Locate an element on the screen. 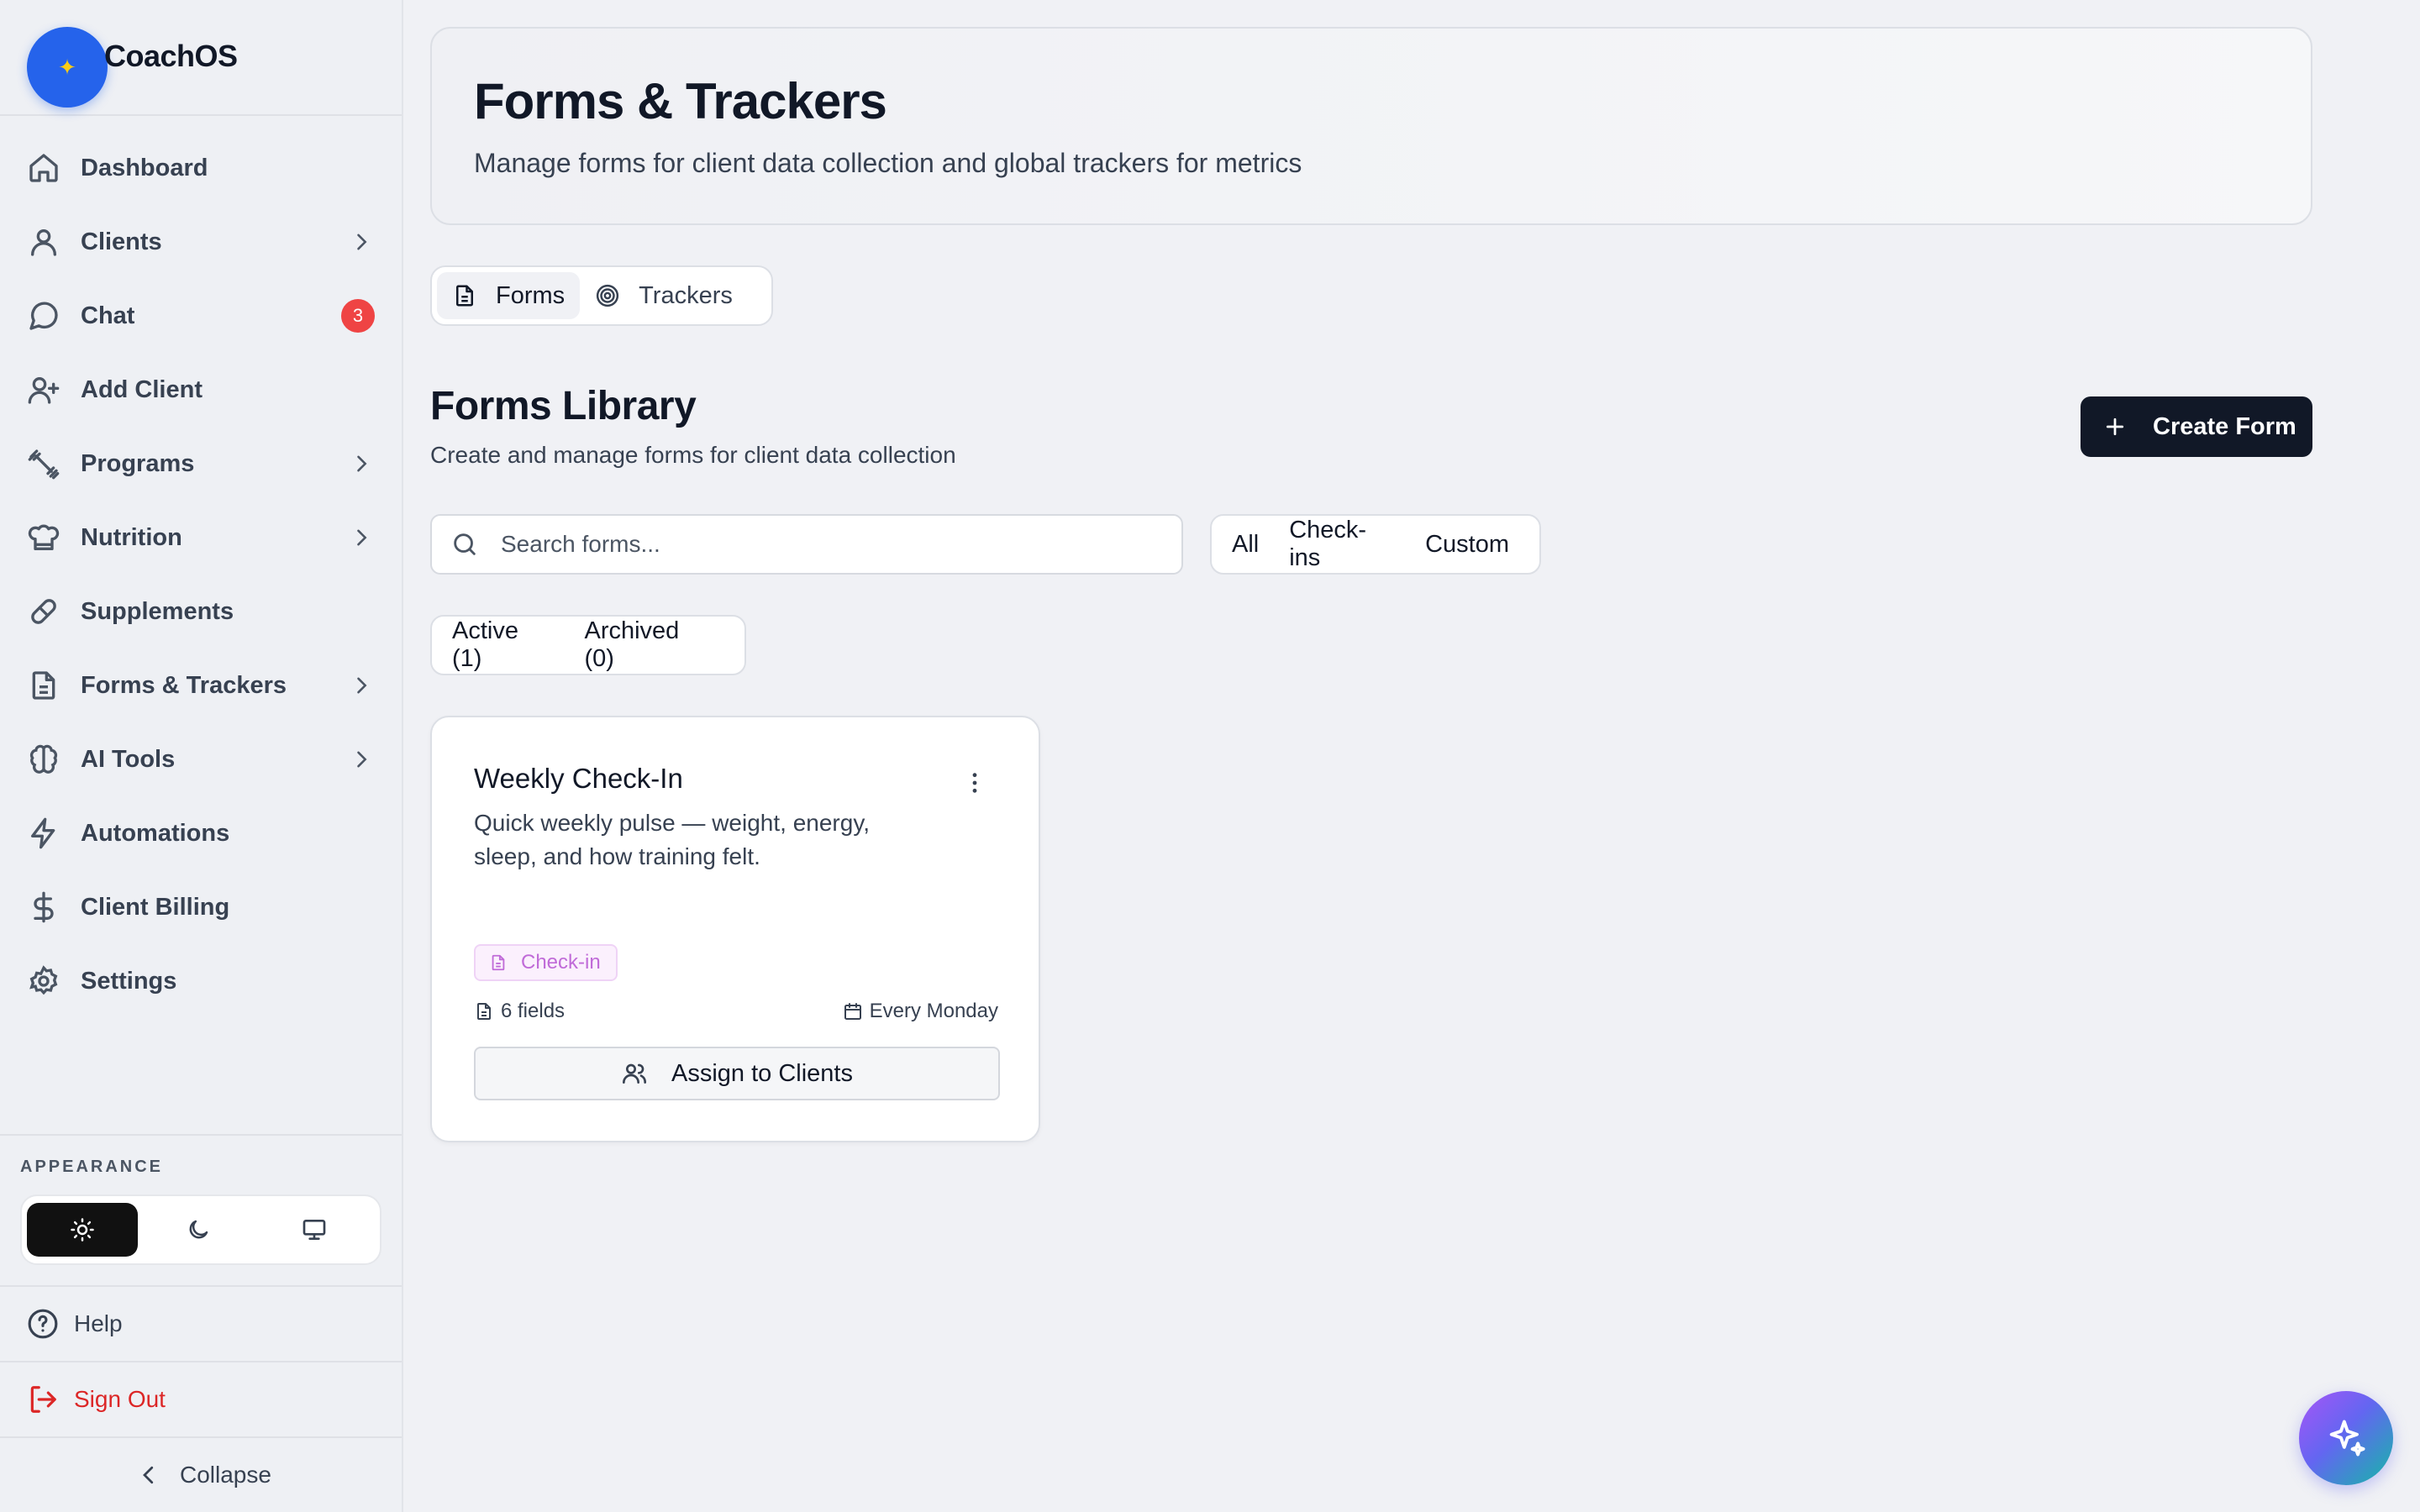  user-plus-icon is located at coordinates (43, 390).